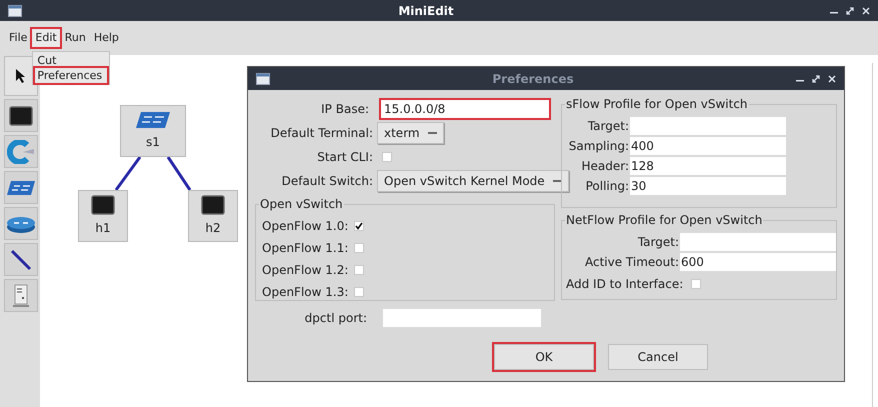 This screenshot has width=878, height=407. What do you see at coordinates (462, 318) in the screenshot?
I see `dpctl-port-field` at bounding box center [462, 318].